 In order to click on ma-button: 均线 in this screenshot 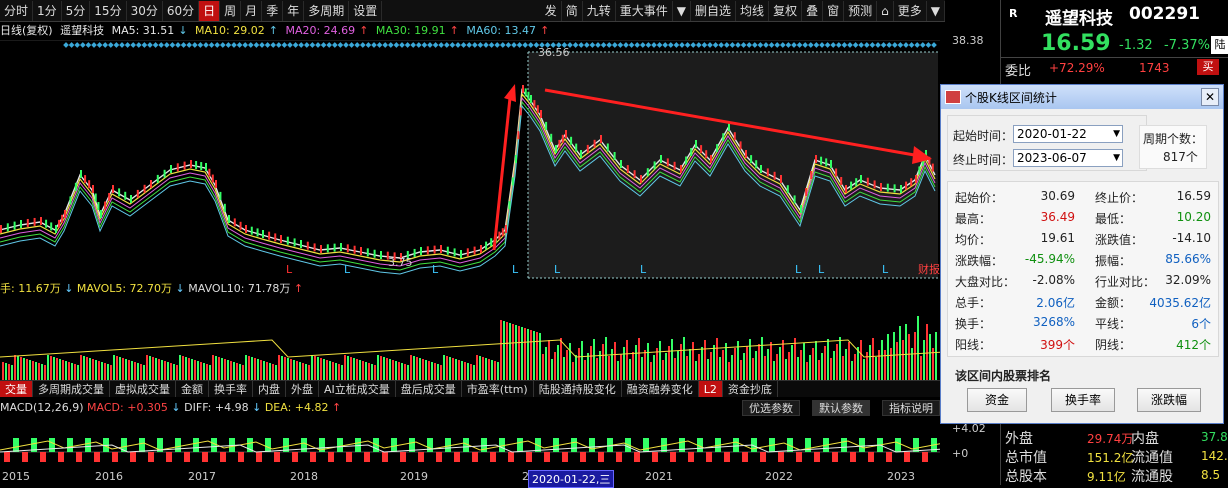, I will do `click(753, 10)`.